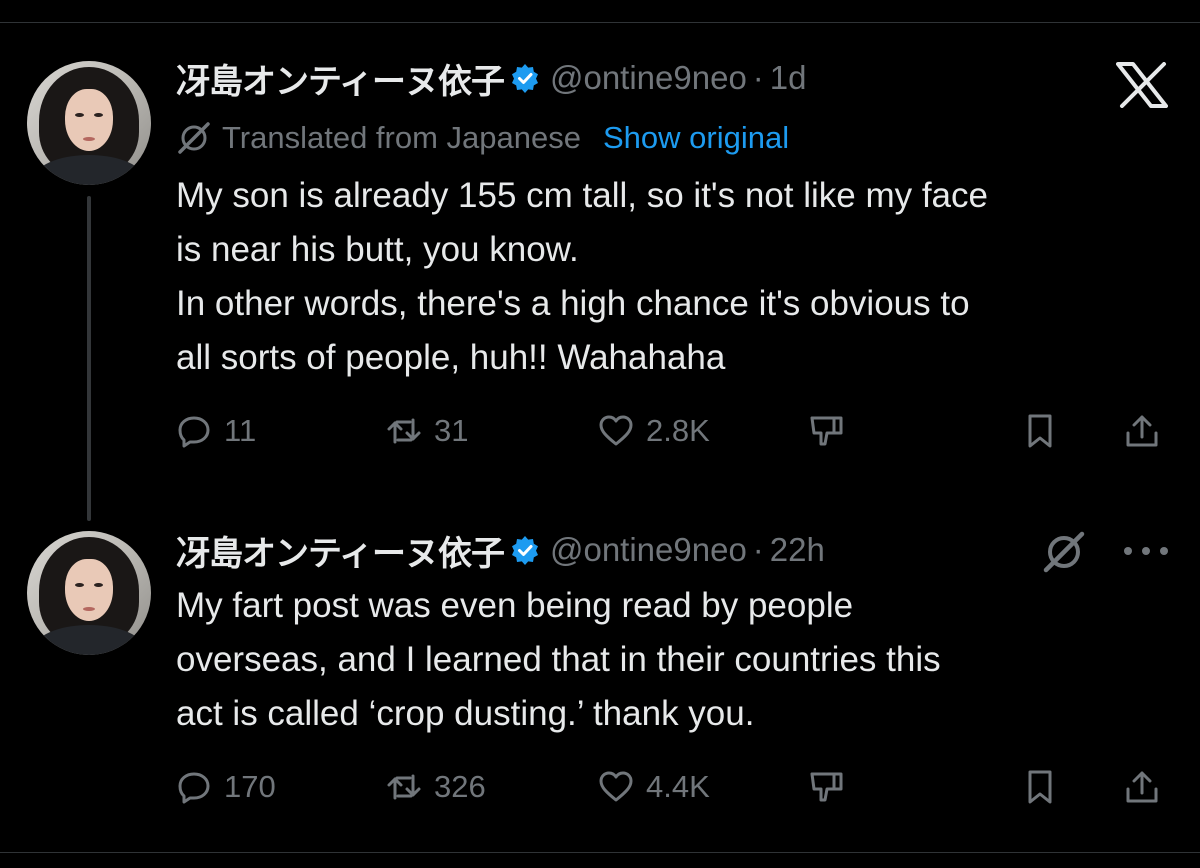 The width and height of the screenshot is (1200, 868). I want to click on reply-button: 170, so click(226, 787).